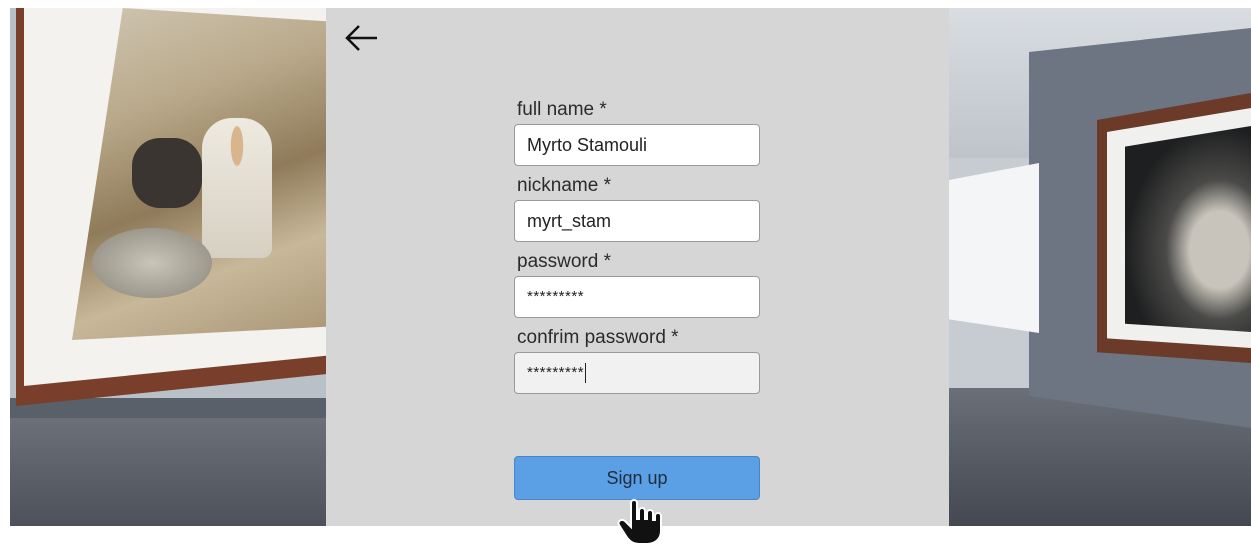 This screenshot has width=1251, height=549. I want to click on confirm-password-label: confrim password *, so click(598, 337).